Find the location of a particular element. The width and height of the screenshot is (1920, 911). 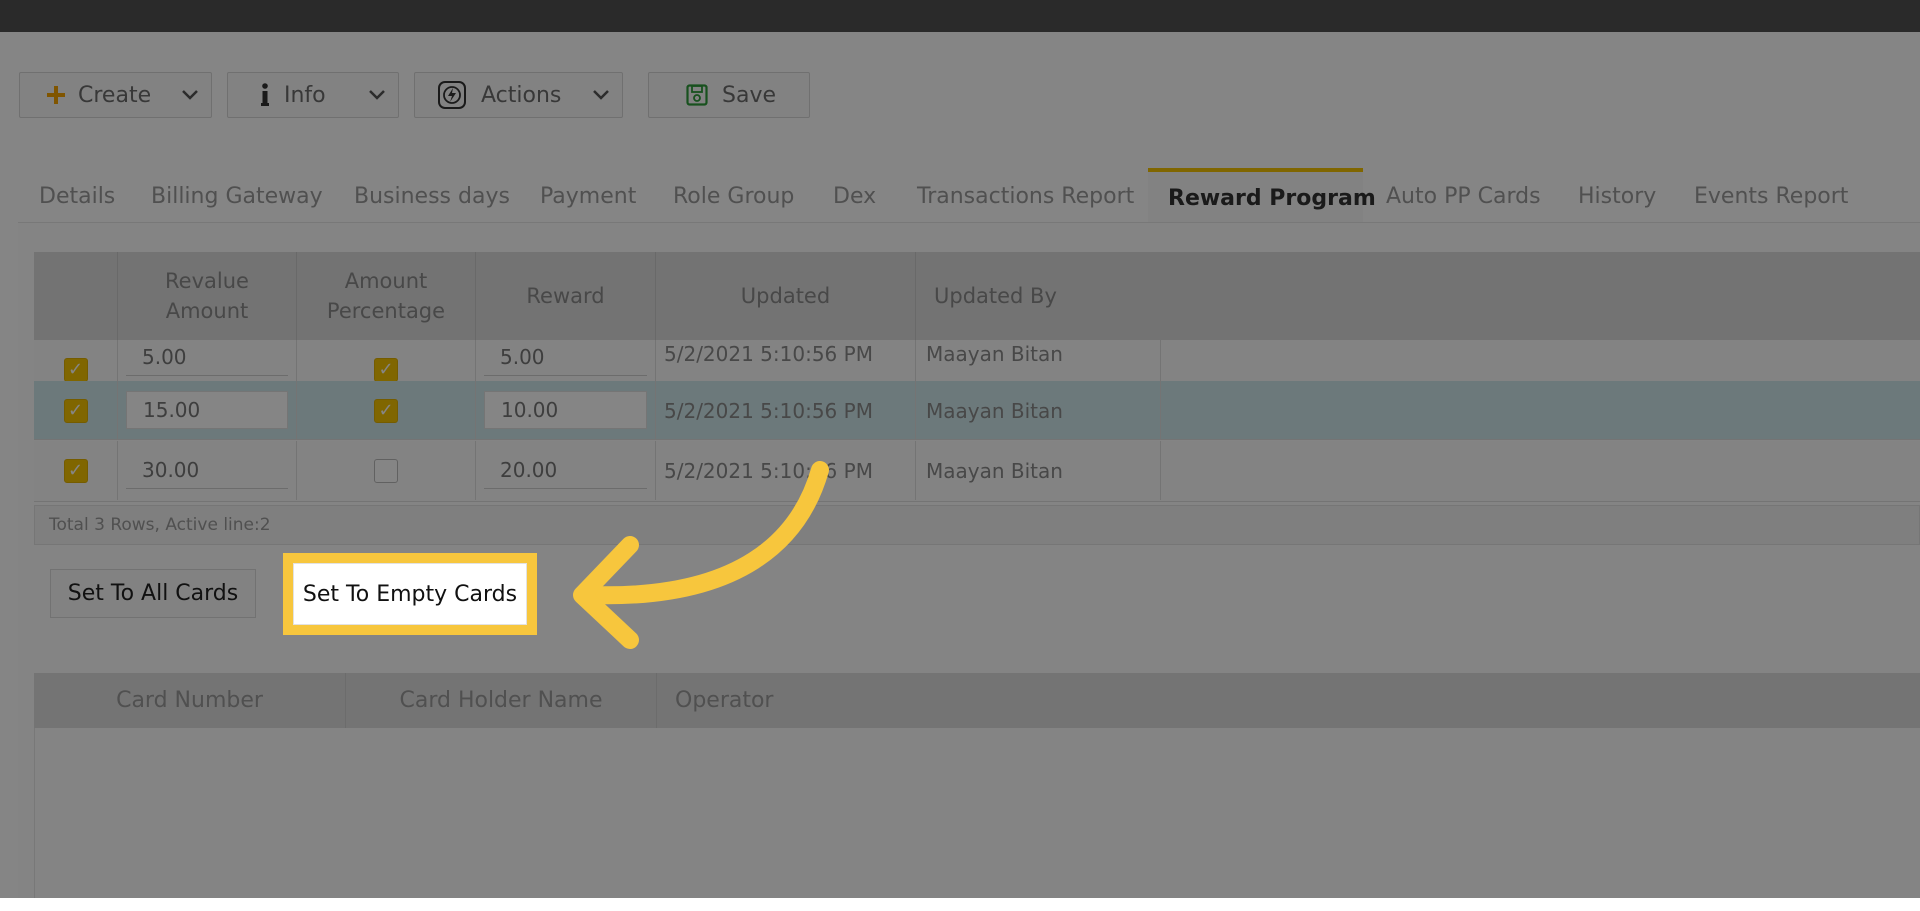

tab-transactions-report: Transactions Report is located at coordinates (1025, 195).